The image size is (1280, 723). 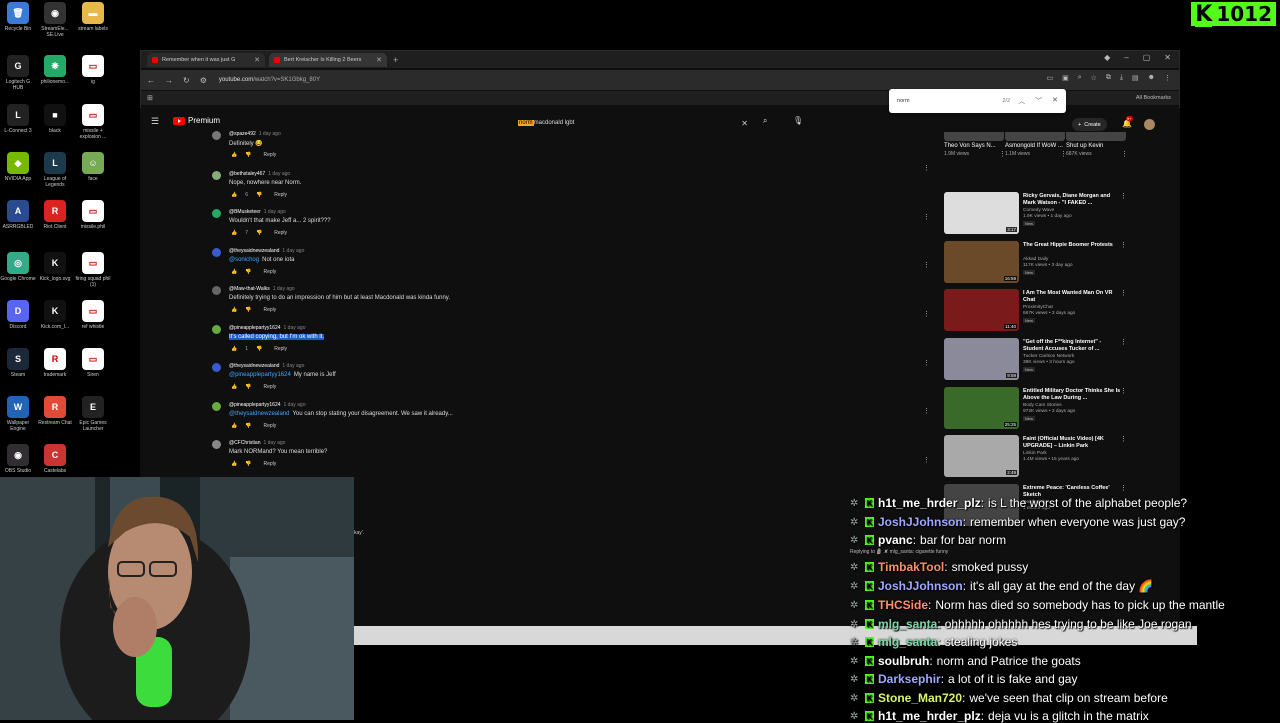 I want to click on short-card: Asmongold If WoW ... 1.1M views, so click(x=1035, y=144).